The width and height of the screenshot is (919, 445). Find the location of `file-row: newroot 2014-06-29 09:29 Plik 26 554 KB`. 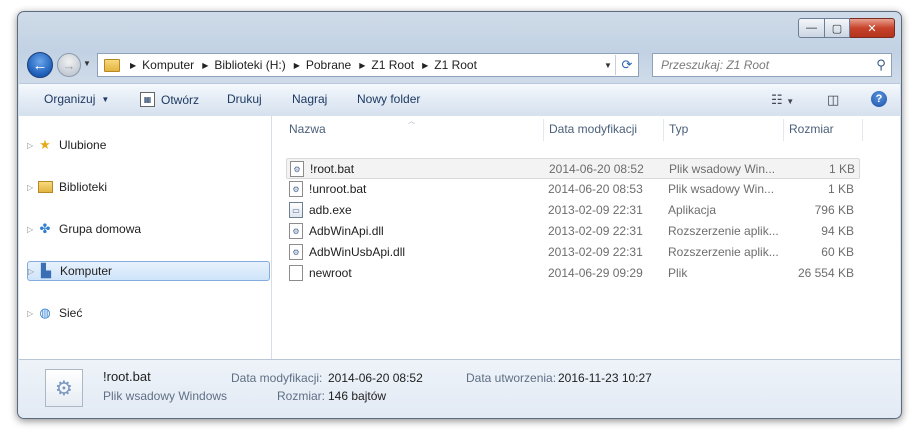

file-row: newroot 2014-06-29 09:29 Plik 26 554 KB is located at coordinates (572, 272).